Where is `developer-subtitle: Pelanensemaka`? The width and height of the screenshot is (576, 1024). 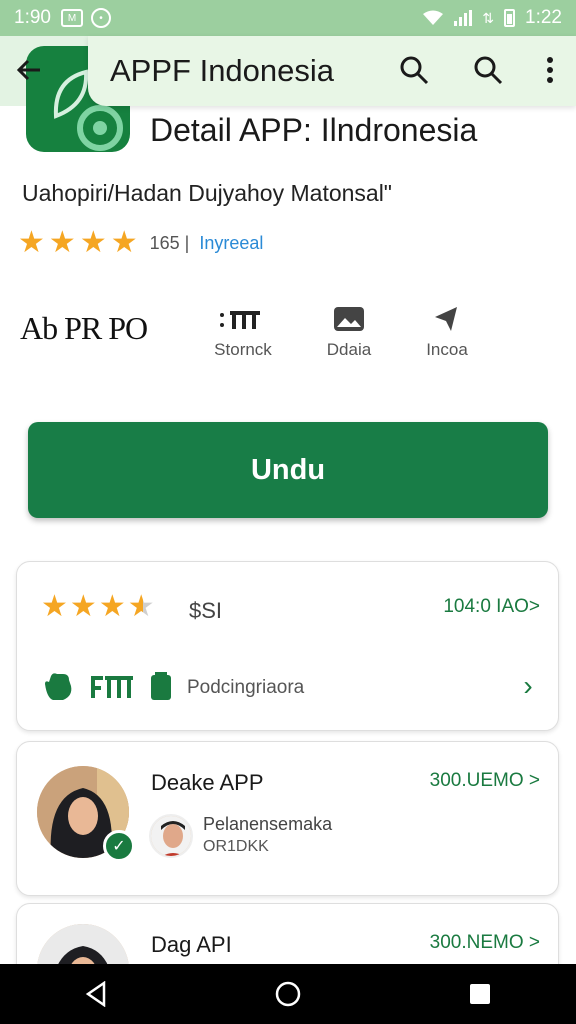 developer-subtitle: Pelanensemaka is located at coordinates (268, 824).